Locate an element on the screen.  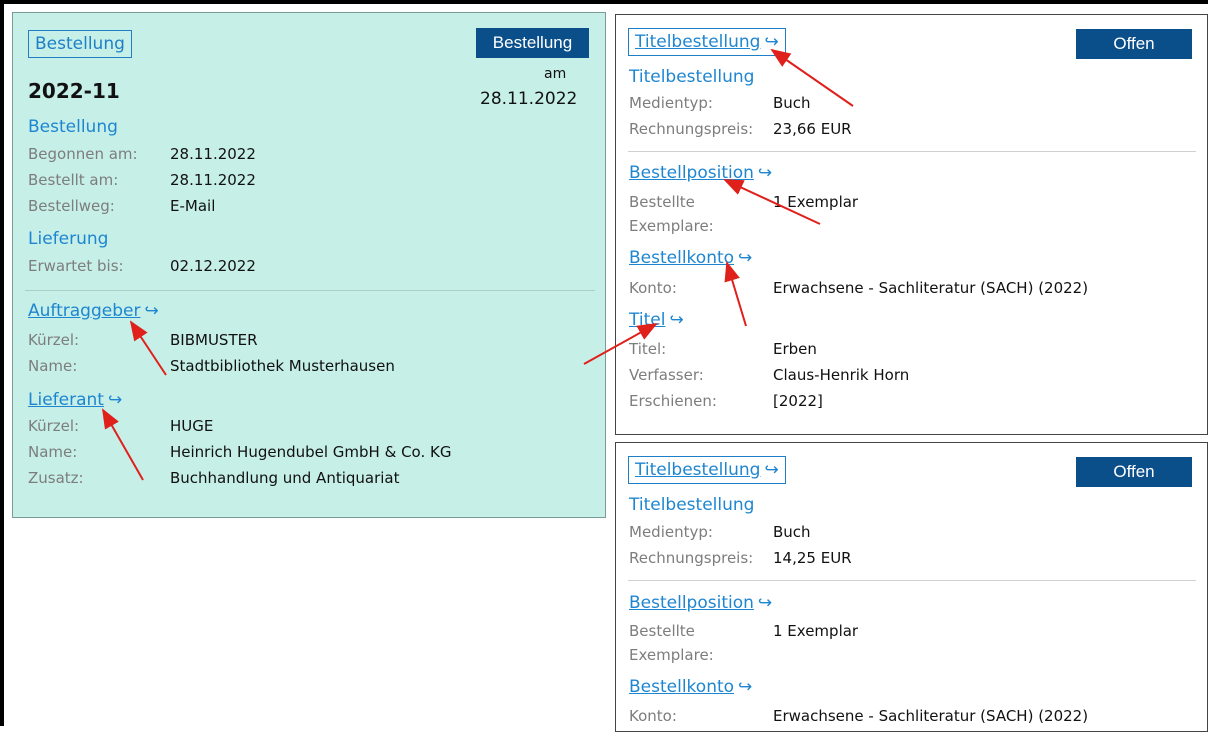
expected-label: Erwartet bis: is located at coordinates (76, 266).